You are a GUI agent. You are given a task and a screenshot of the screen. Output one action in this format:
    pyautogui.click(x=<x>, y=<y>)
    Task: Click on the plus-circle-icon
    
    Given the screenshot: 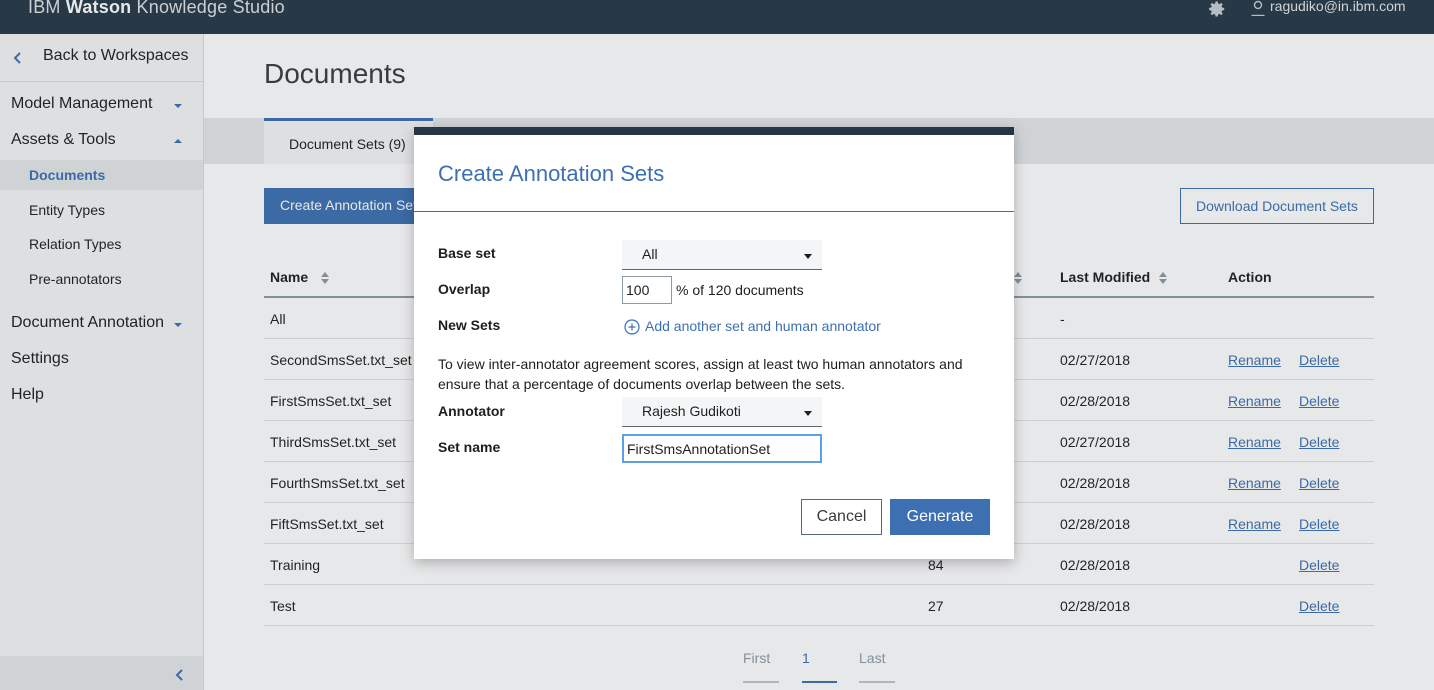 What is the action you would take?
    pyautogui.click(x=632, y=327)
    